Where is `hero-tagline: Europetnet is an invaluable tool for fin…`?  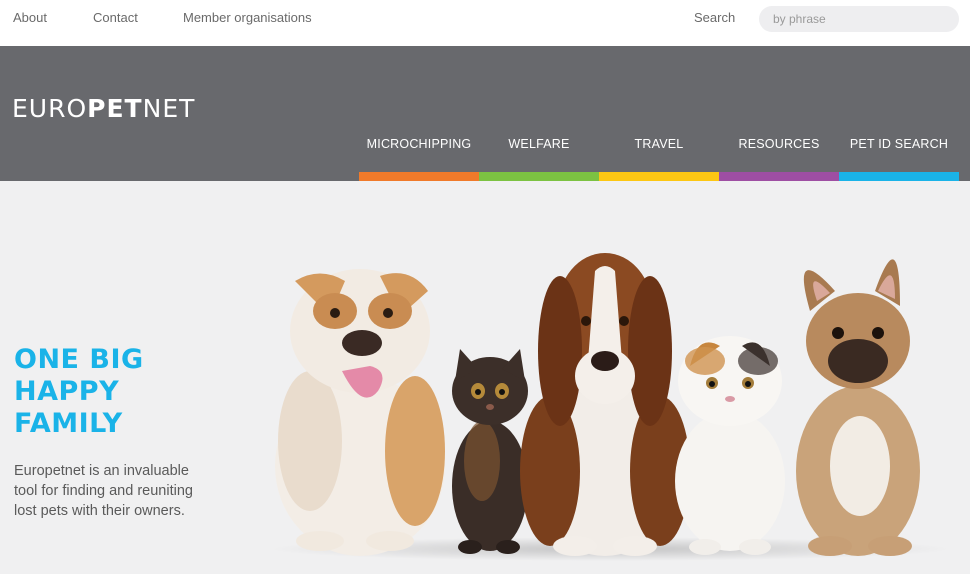 hero-tagline: Europetnet is an invaluable tool for fin… is located at coordinates (103, 491).